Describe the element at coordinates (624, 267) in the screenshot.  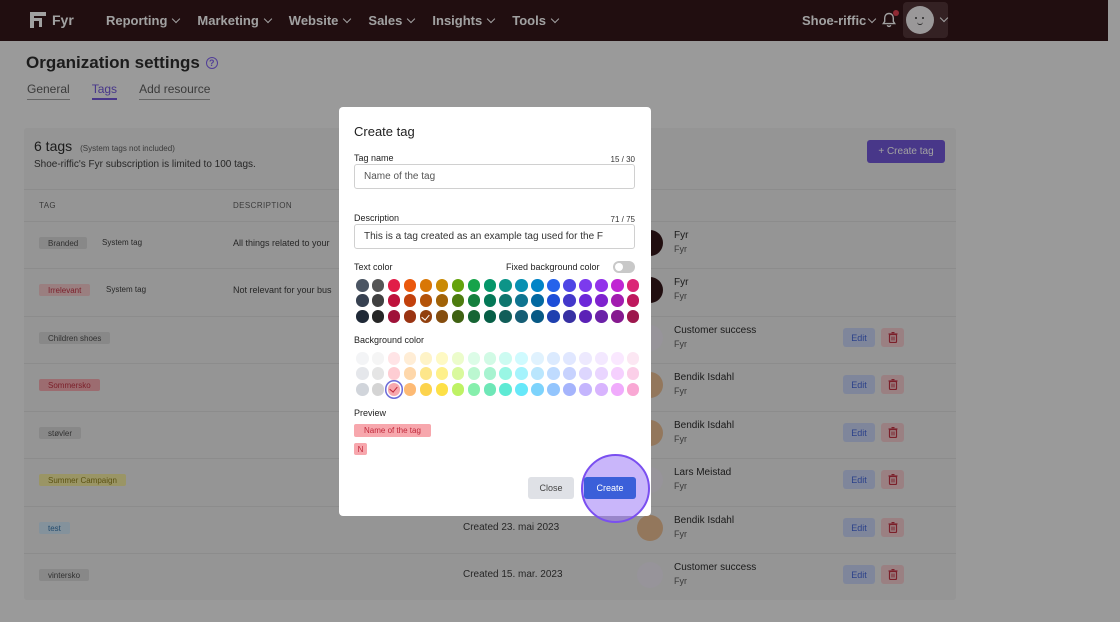
I see `fixed-background-toggle` at that location.